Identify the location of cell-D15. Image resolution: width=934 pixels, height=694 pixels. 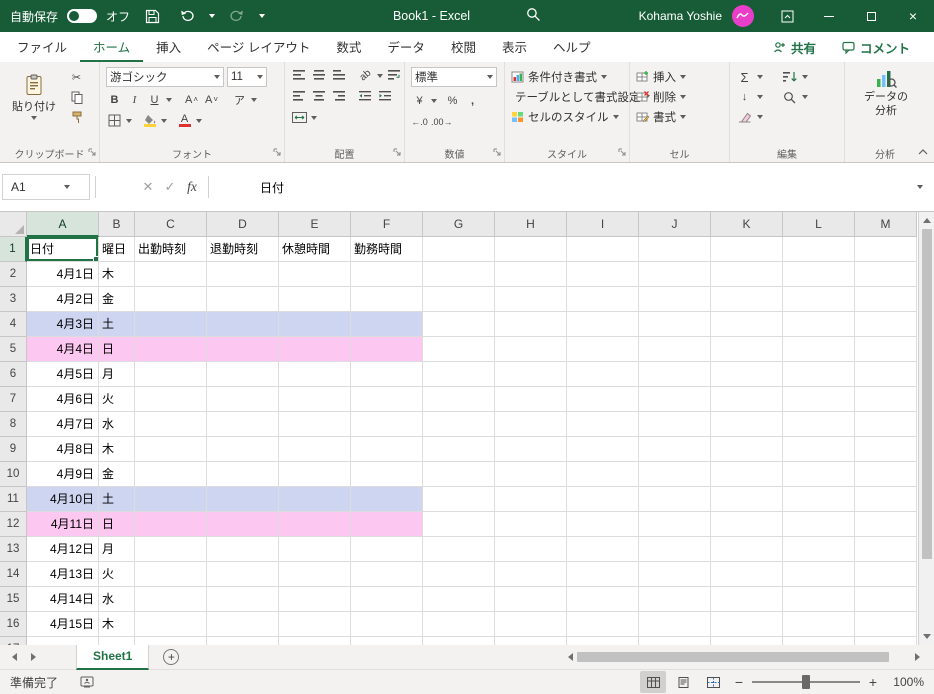
(243, 599).